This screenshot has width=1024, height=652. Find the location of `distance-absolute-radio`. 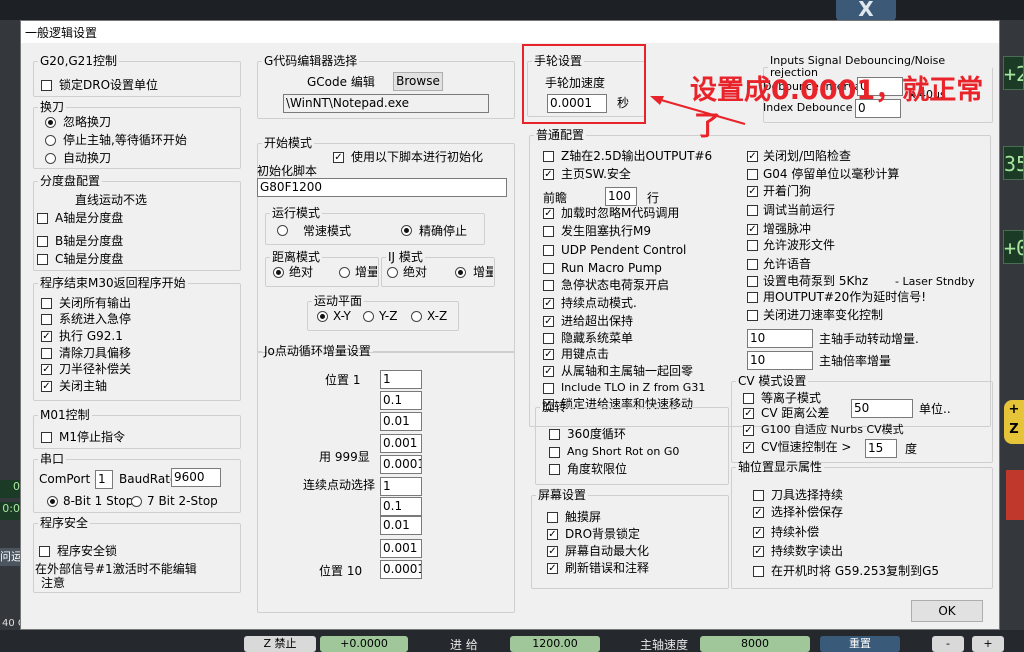

distance-absolute-radio is located at coordinates (278, 272).